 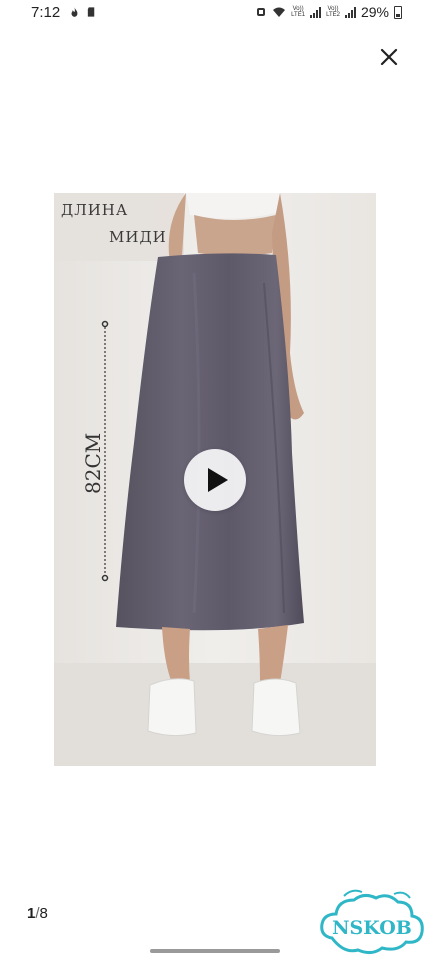 I want to click on watermark-text: NSKOB, so click(x=372, y=928).